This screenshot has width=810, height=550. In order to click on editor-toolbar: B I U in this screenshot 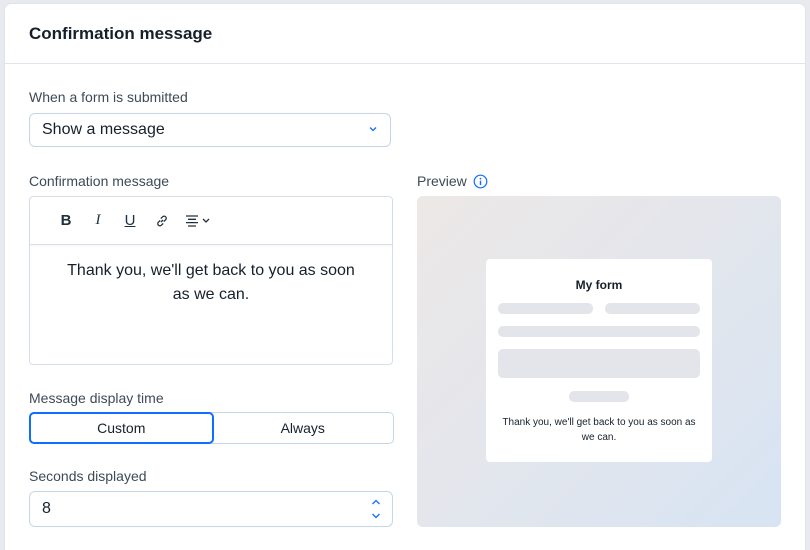, I will do `click(211, 221)`.